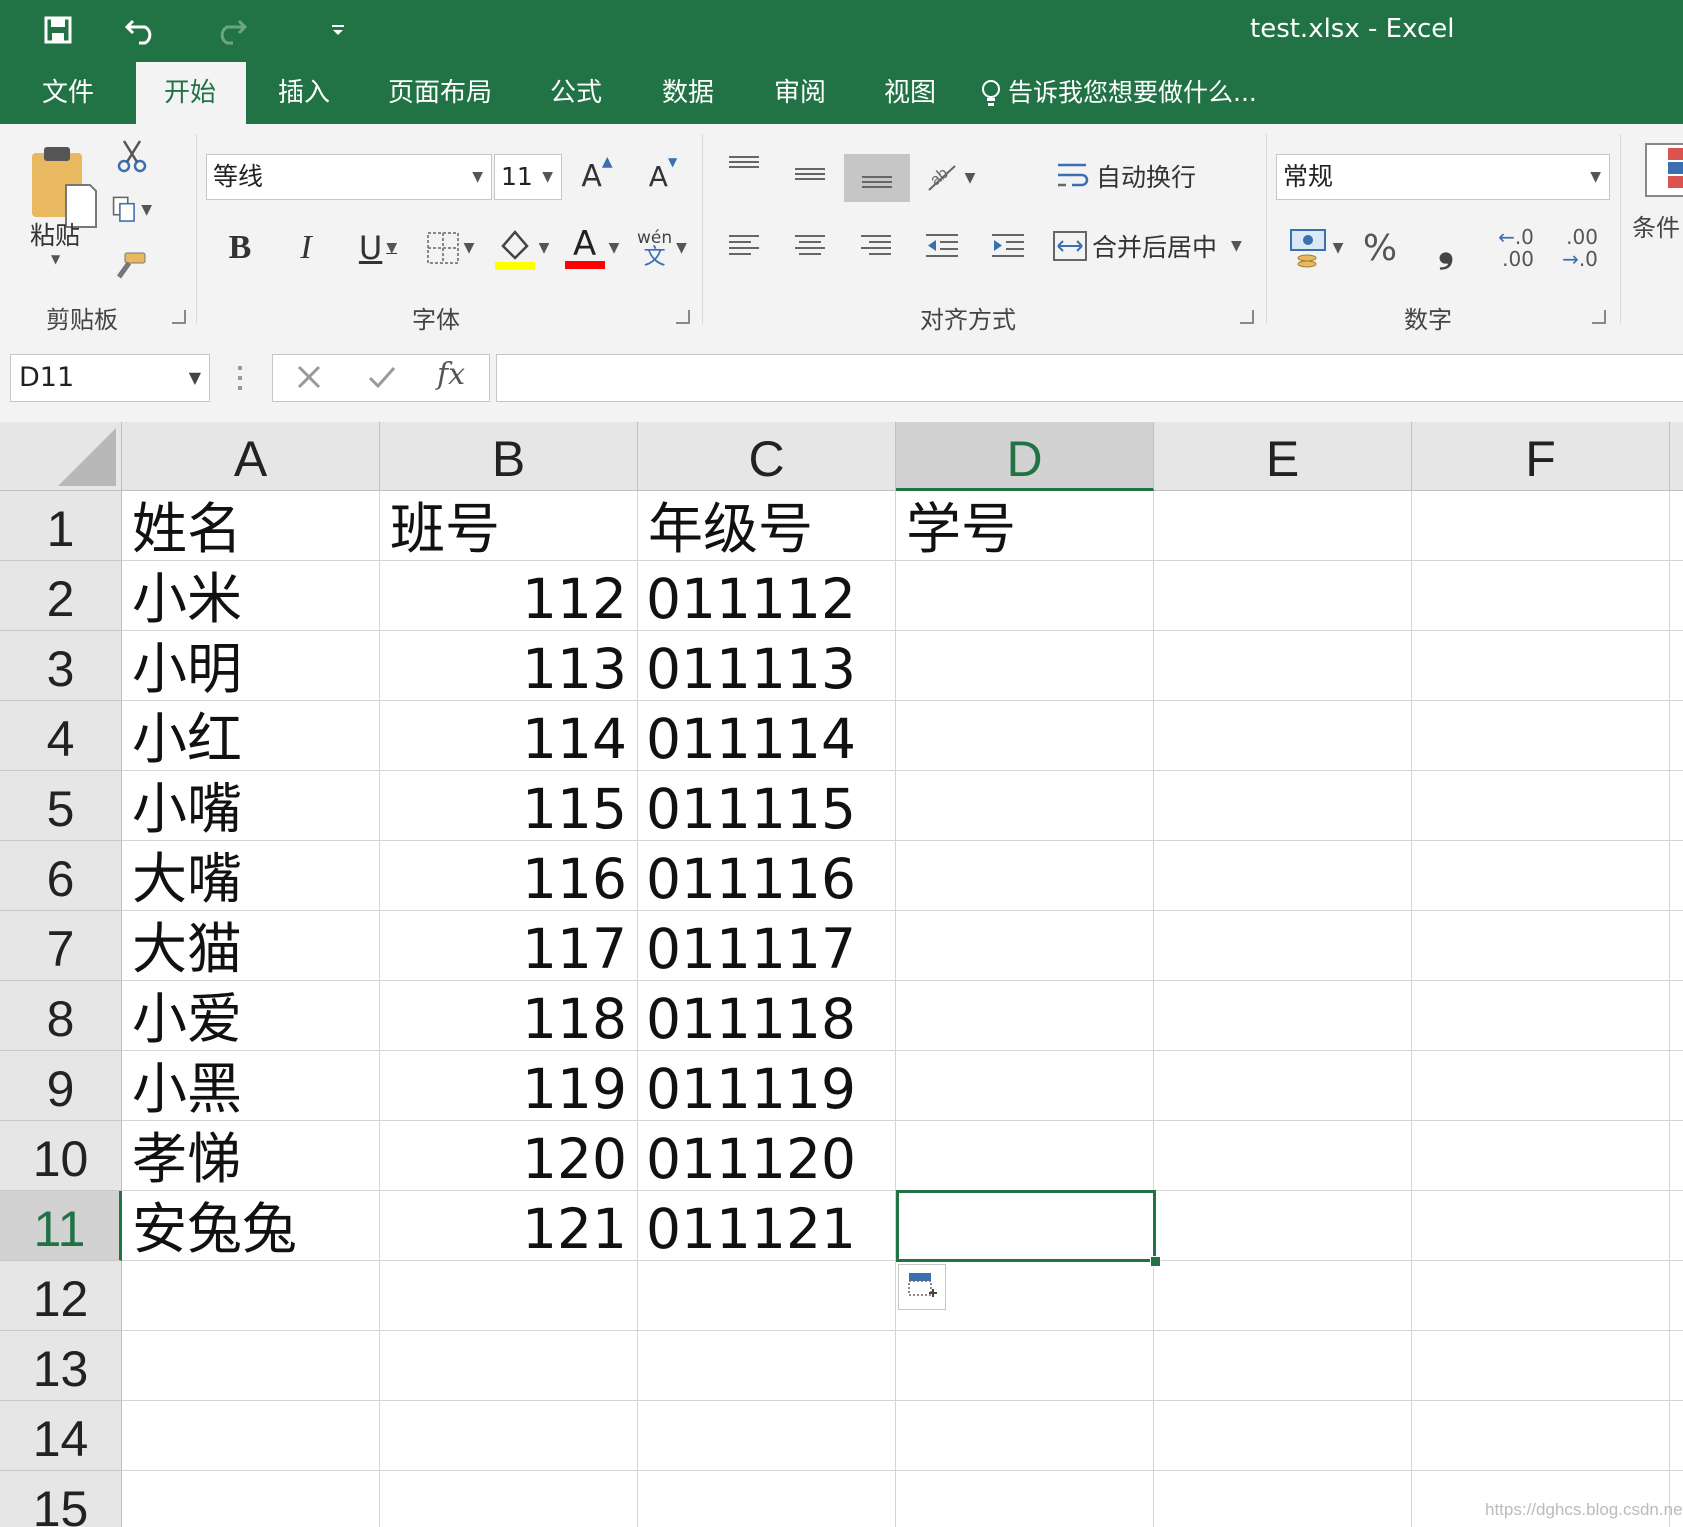 This screenshot has width=1683, height=1527. Describe the element at coordinates (1025, 946) in the screenshot. I see `cell-d7` at that location.